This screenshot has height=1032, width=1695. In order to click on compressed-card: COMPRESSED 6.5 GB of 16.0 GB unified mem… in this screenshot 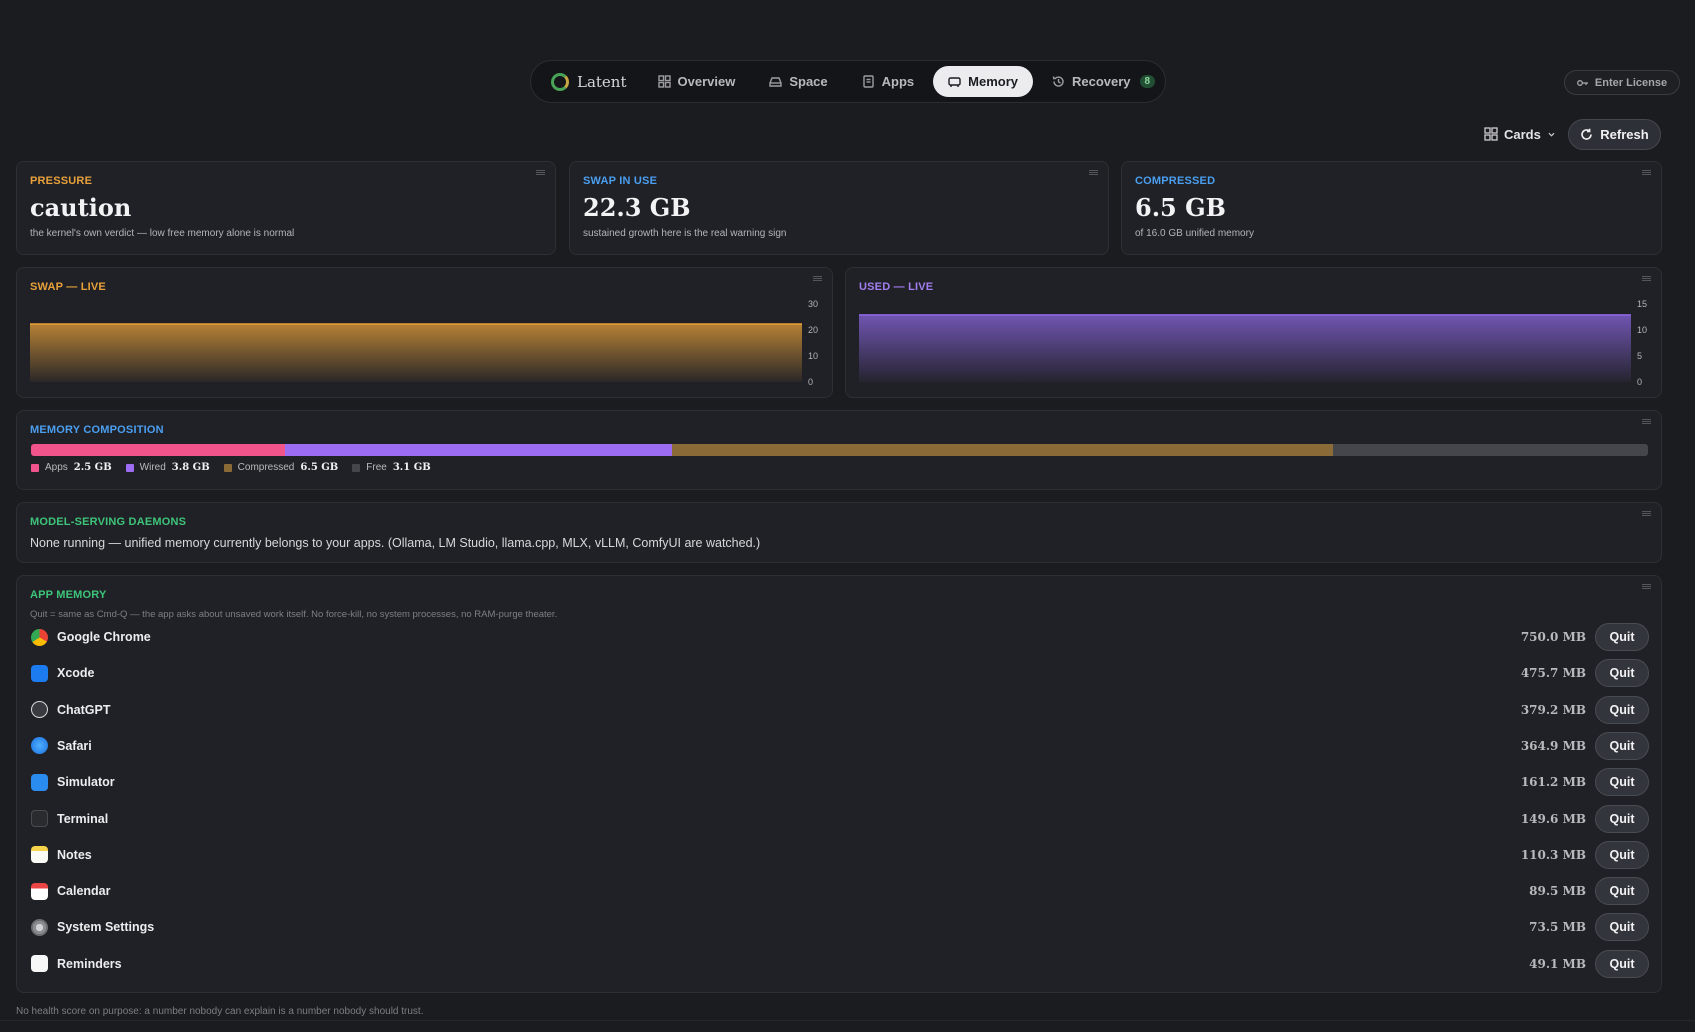, I will do `click(1391, 208)`.